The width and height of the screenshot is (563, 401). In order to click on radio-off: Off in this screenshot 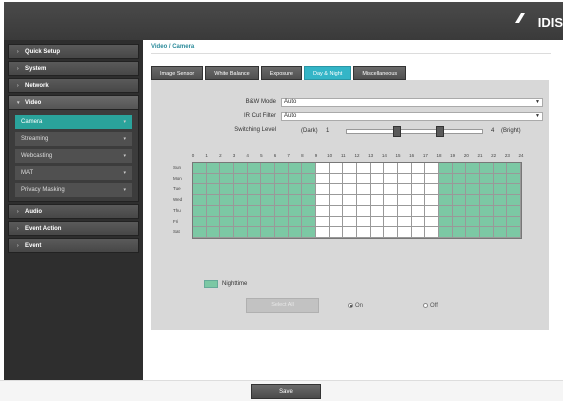, I will do `click(430, 306)`.